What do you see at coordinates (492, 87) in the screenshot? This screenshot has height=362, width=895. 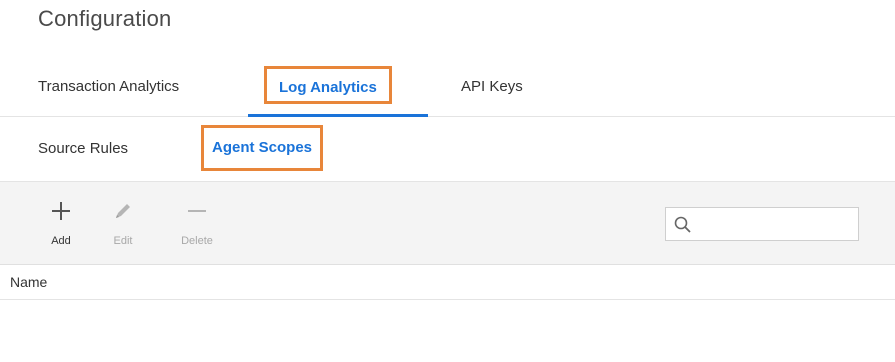 I see `tab-api-keys: API Keys` at bounding box center [492, 87].